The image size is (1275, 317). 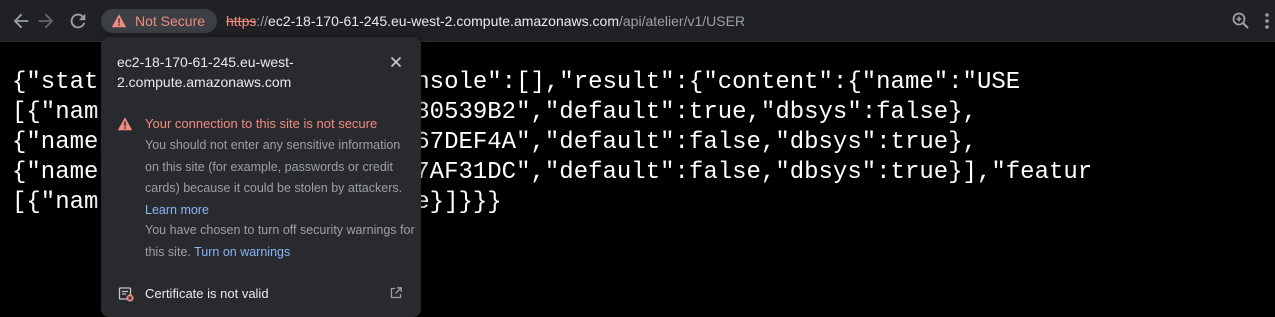 What do you see at coordinates (242, 252) in the screenshot?
I see `turn-on-warnings-link: Turn on warnings` at bounding box center [242, 252].